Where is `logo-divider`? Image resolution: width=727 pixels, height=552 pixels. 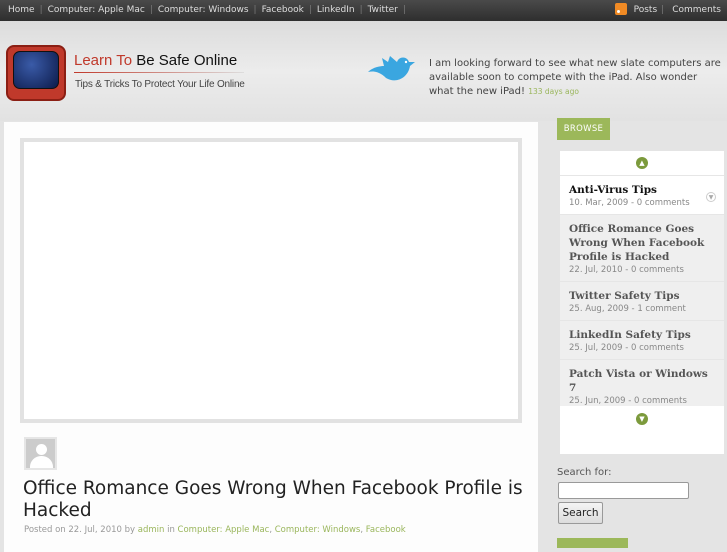 logo-divider is located at coordinates (159, 72).